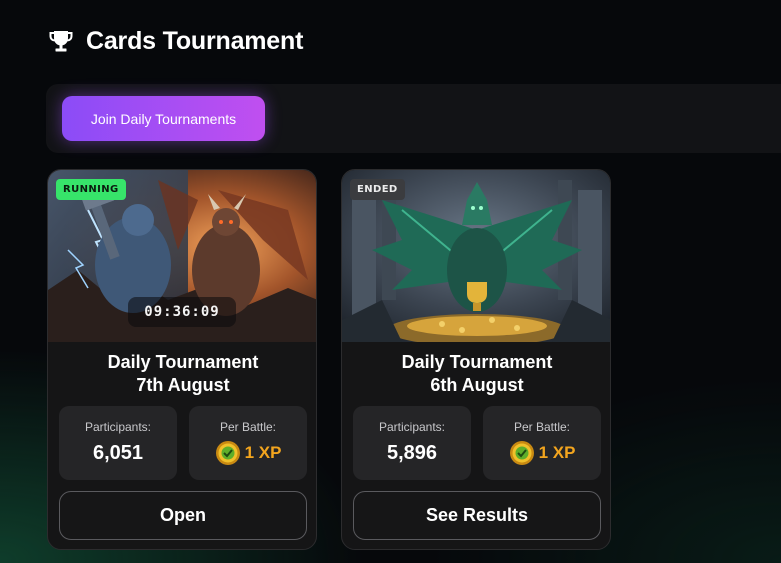 The image size is (781, 563). What do you see at coordinates (182, 312) in the screenshot?
I see `countdown-timer: 09:36:09` at bounding box center [182, 312].